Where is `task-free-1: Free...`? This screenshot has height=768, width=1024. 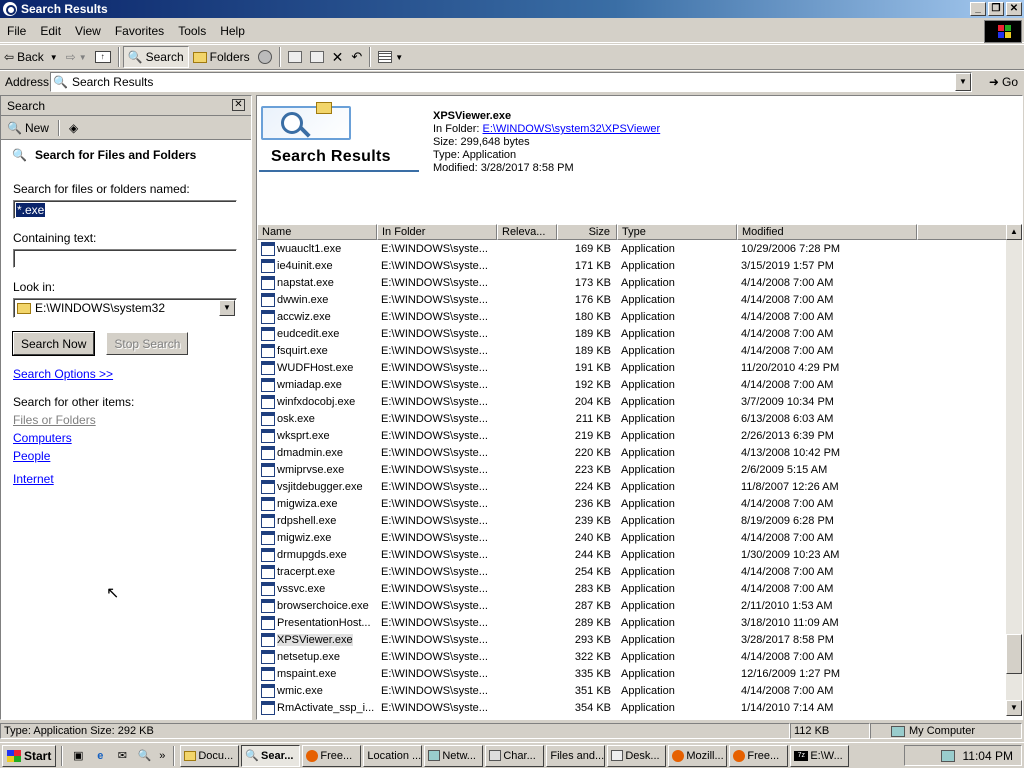
task-free-1: Free... is located at coordinates (332, 755).